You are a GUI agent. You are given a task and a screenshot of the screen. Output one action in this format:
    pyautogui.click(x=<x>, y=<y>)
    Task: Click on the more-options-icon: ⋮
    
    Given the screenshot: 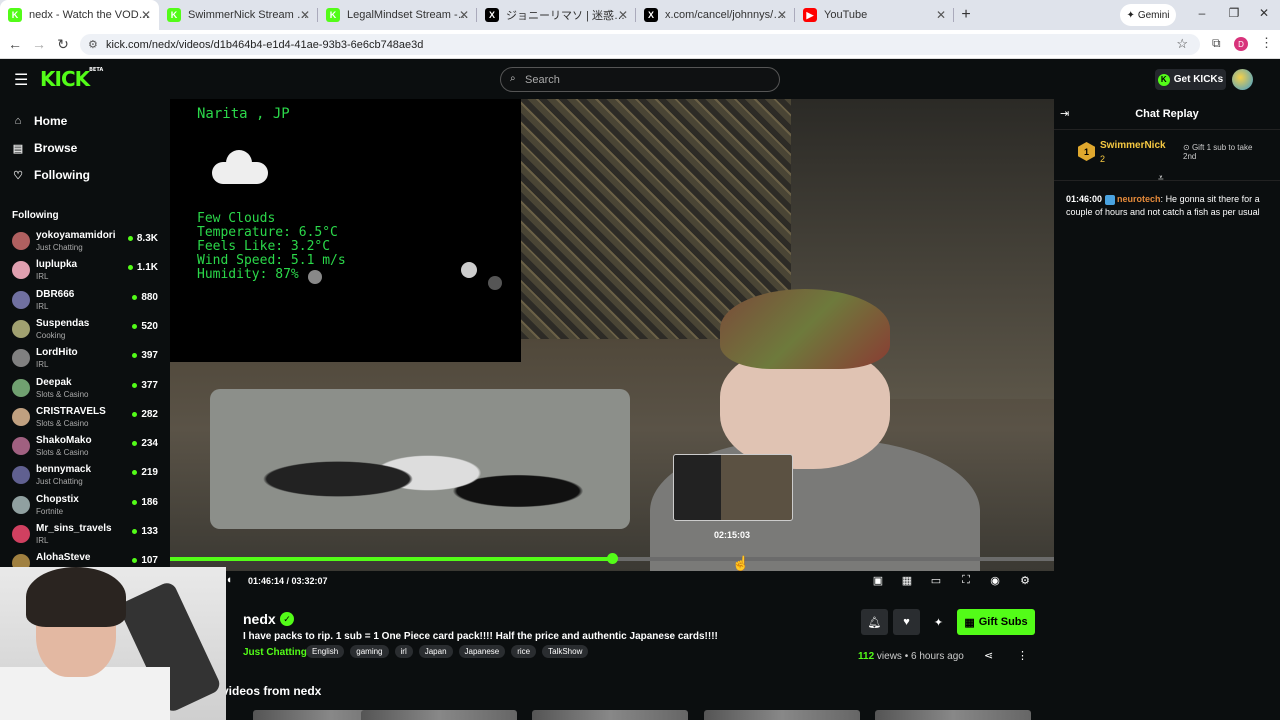 What is the action you would take?
    pyautogui.click(x=1022, y=655)
    